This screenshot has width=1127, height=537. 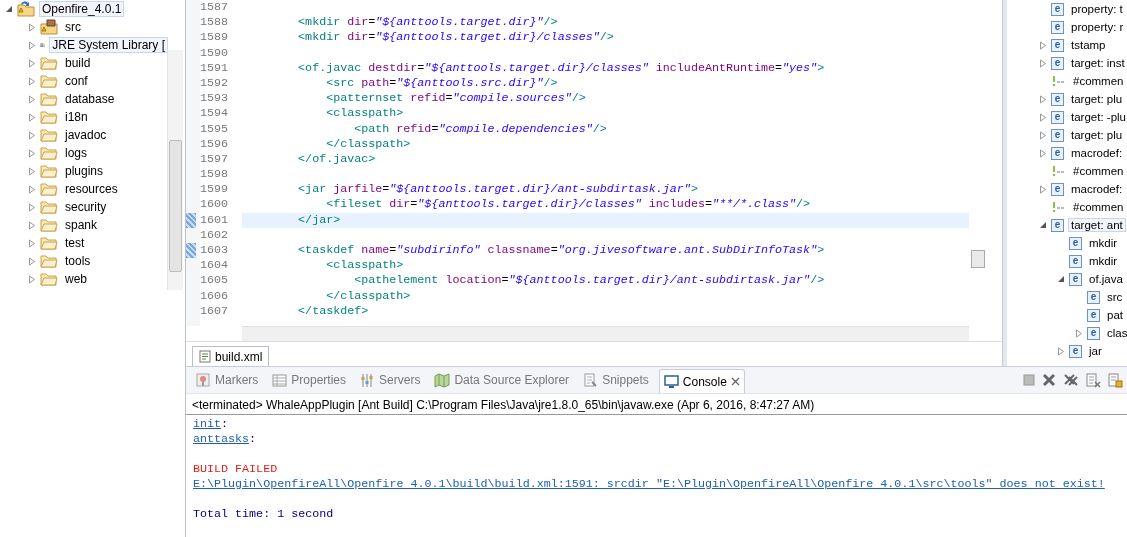 What do you see at coordinates (215, 235) in the screenshot?
I see `line-number: 1602` at bounding box center [215, 235].